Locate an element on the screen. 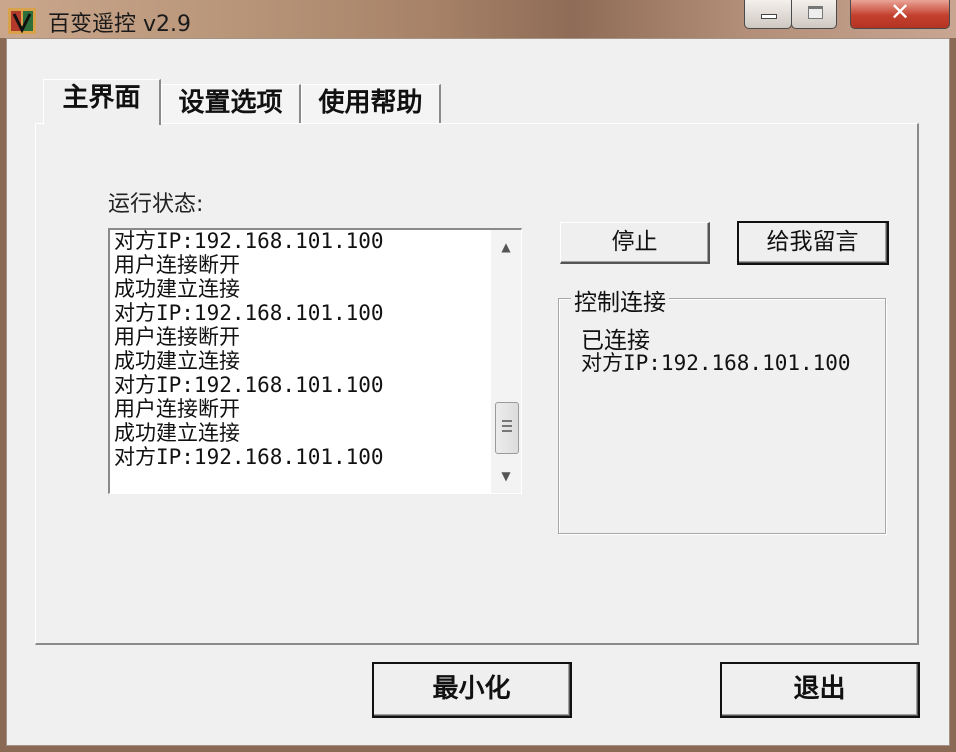 Image resolution: width=956 pixels, height=752 pixels. title-bar: 百变遥控 v2.9 ✕ is located at coordinates (478, 19).